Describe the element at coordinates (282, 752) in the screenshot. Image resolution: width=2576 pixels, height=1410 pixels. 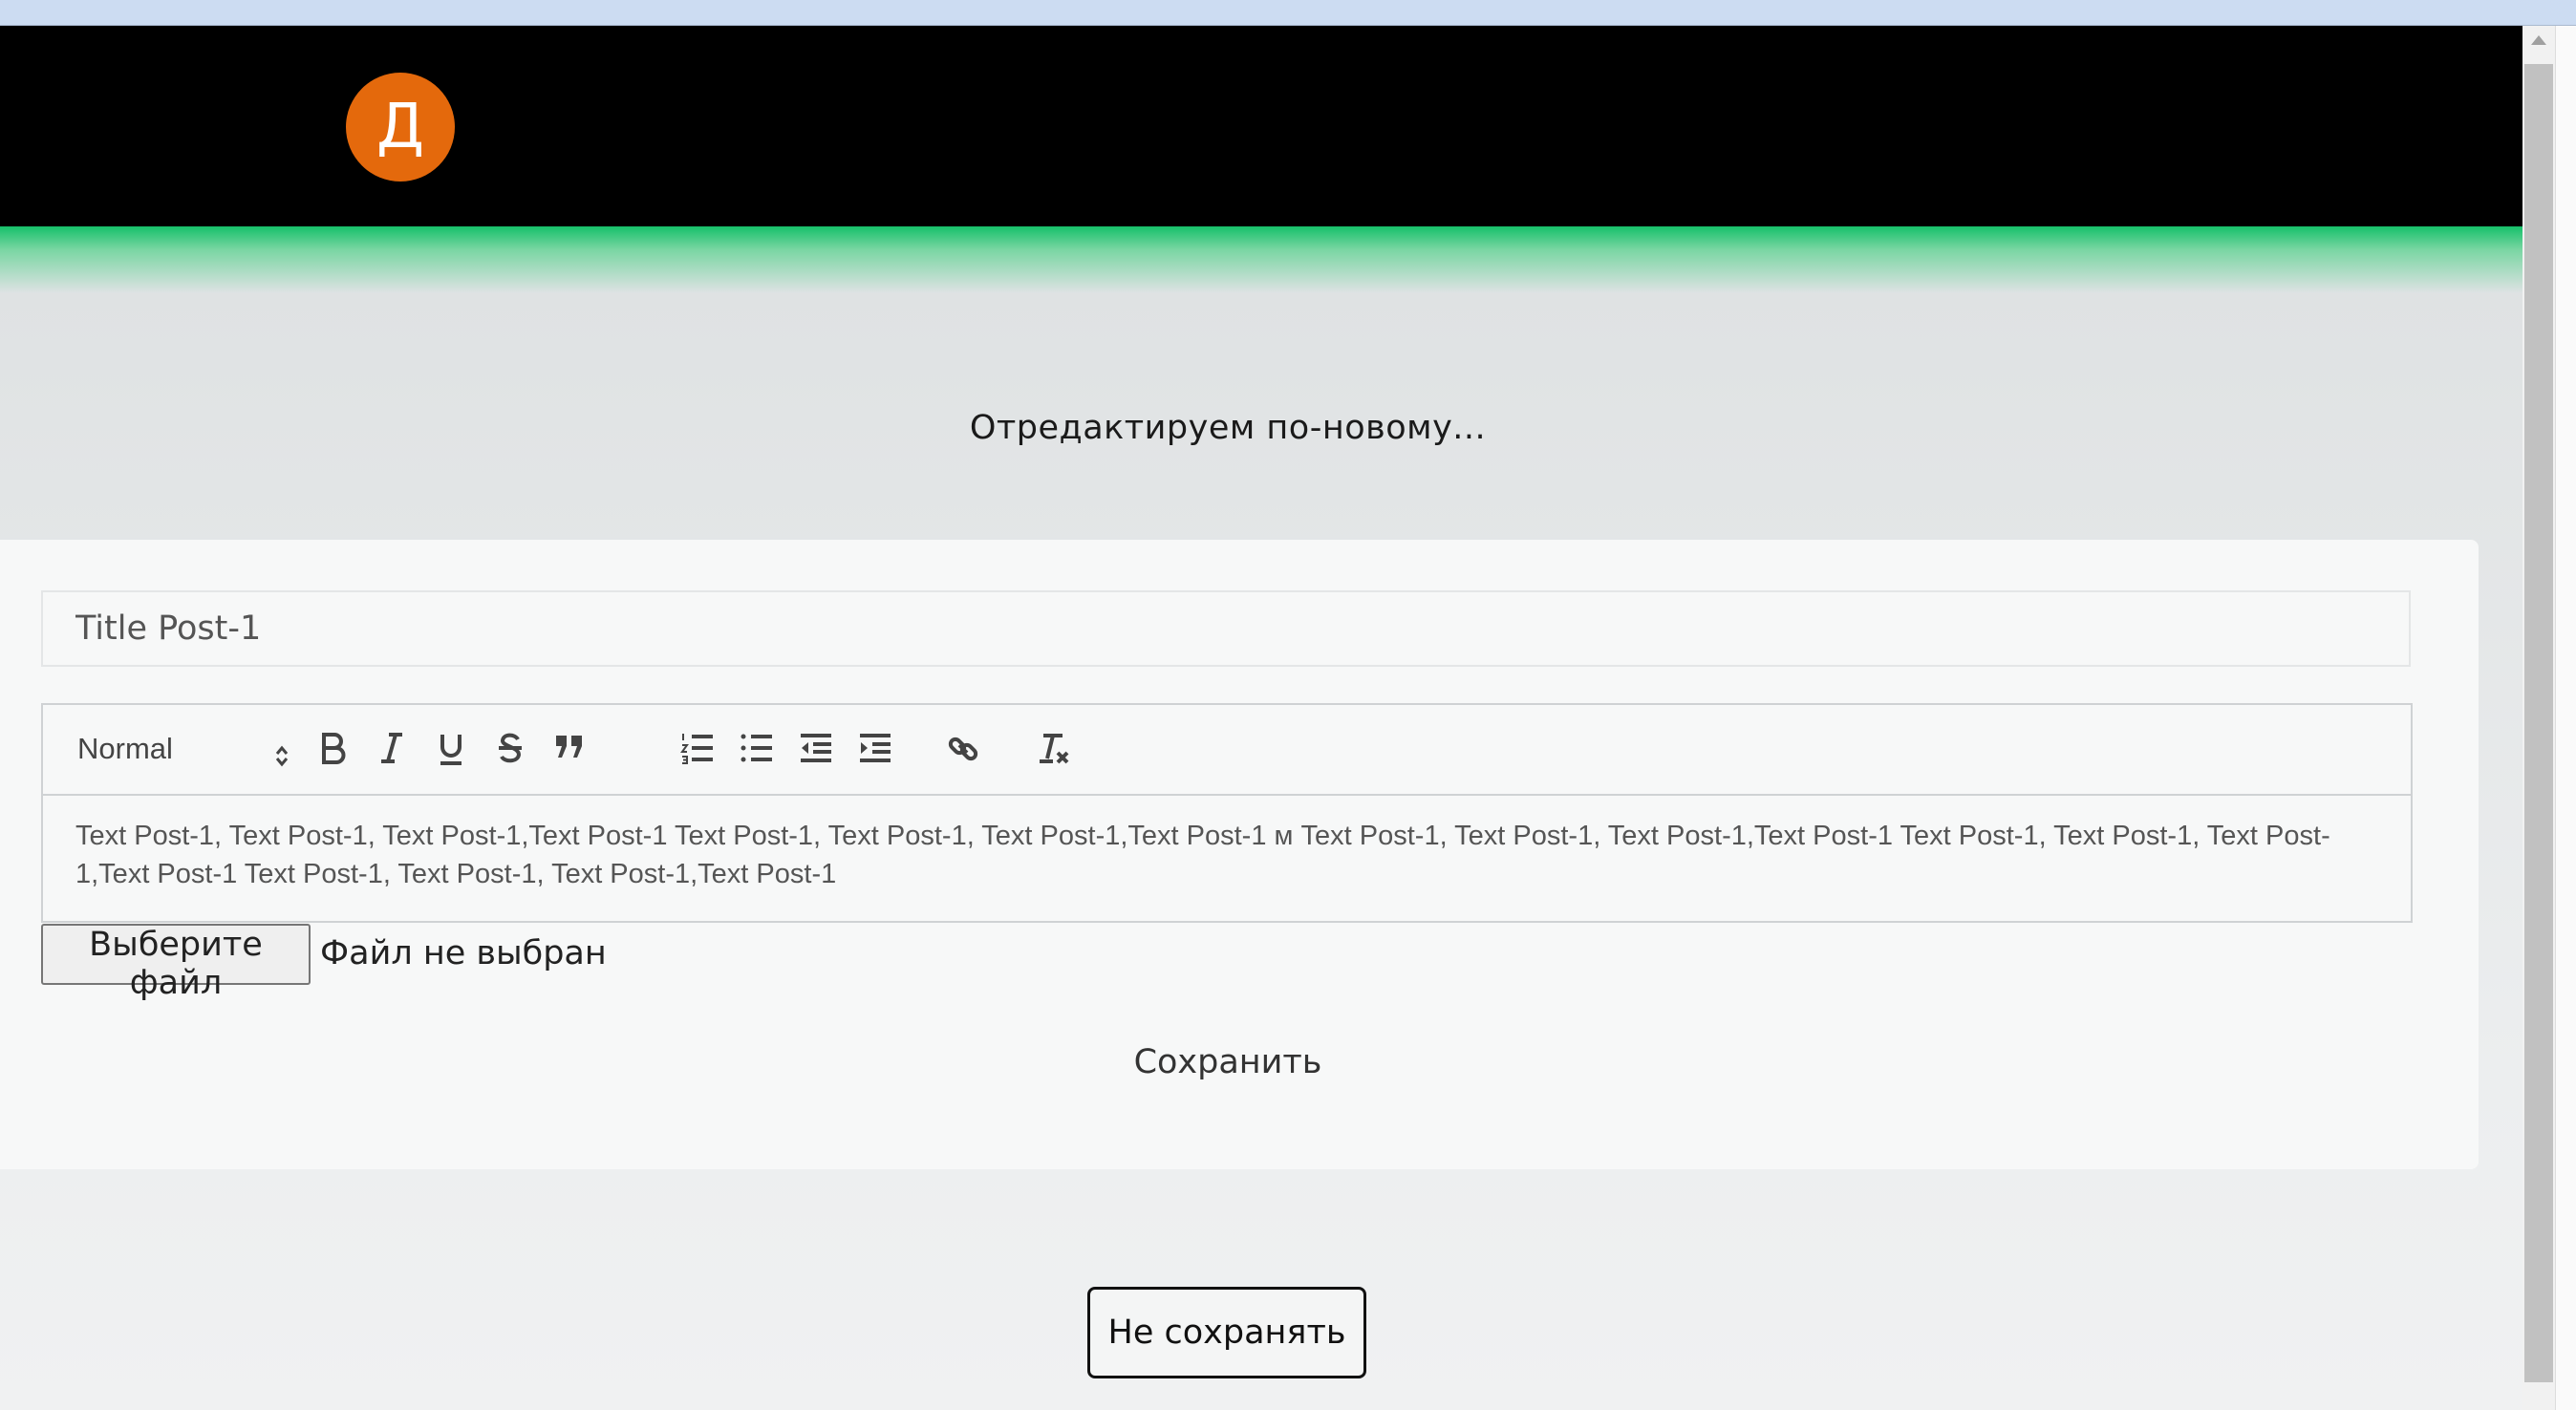
I see `select-arrows-icon` at that location.